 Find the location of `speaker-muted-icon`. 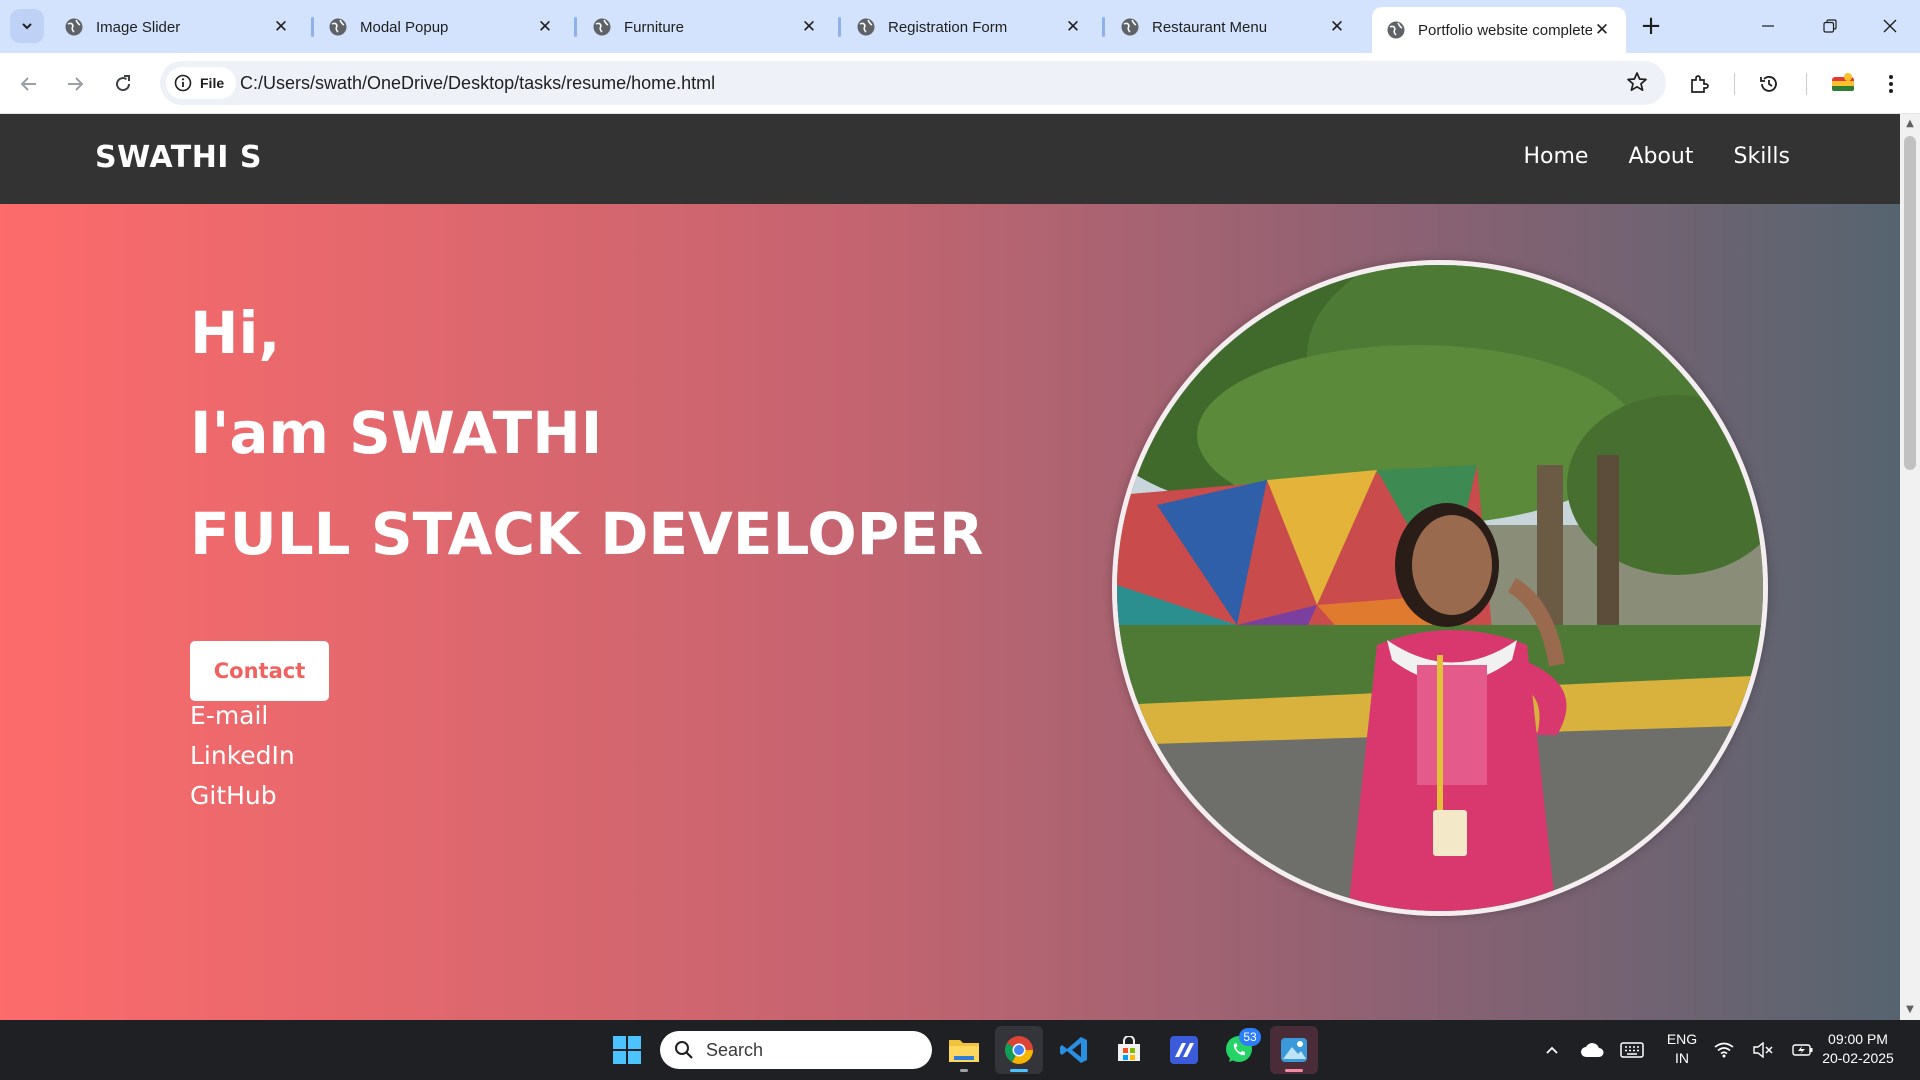

speaker-muted-icon is located at coordinates (1763, 1050).